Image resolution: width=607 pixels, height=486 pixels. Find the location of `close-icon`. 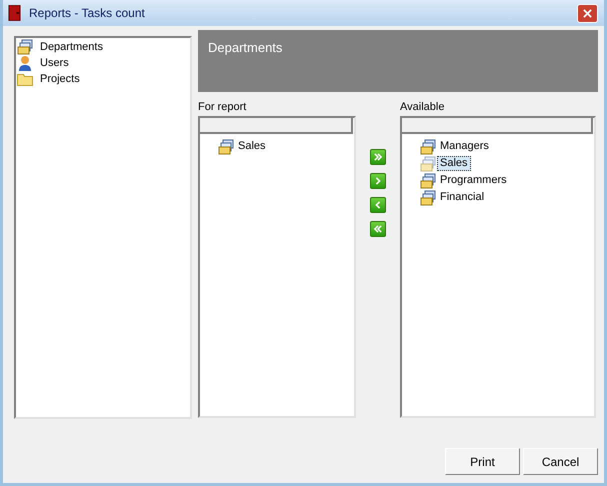

close-icon is located at coordinates (587, 13).